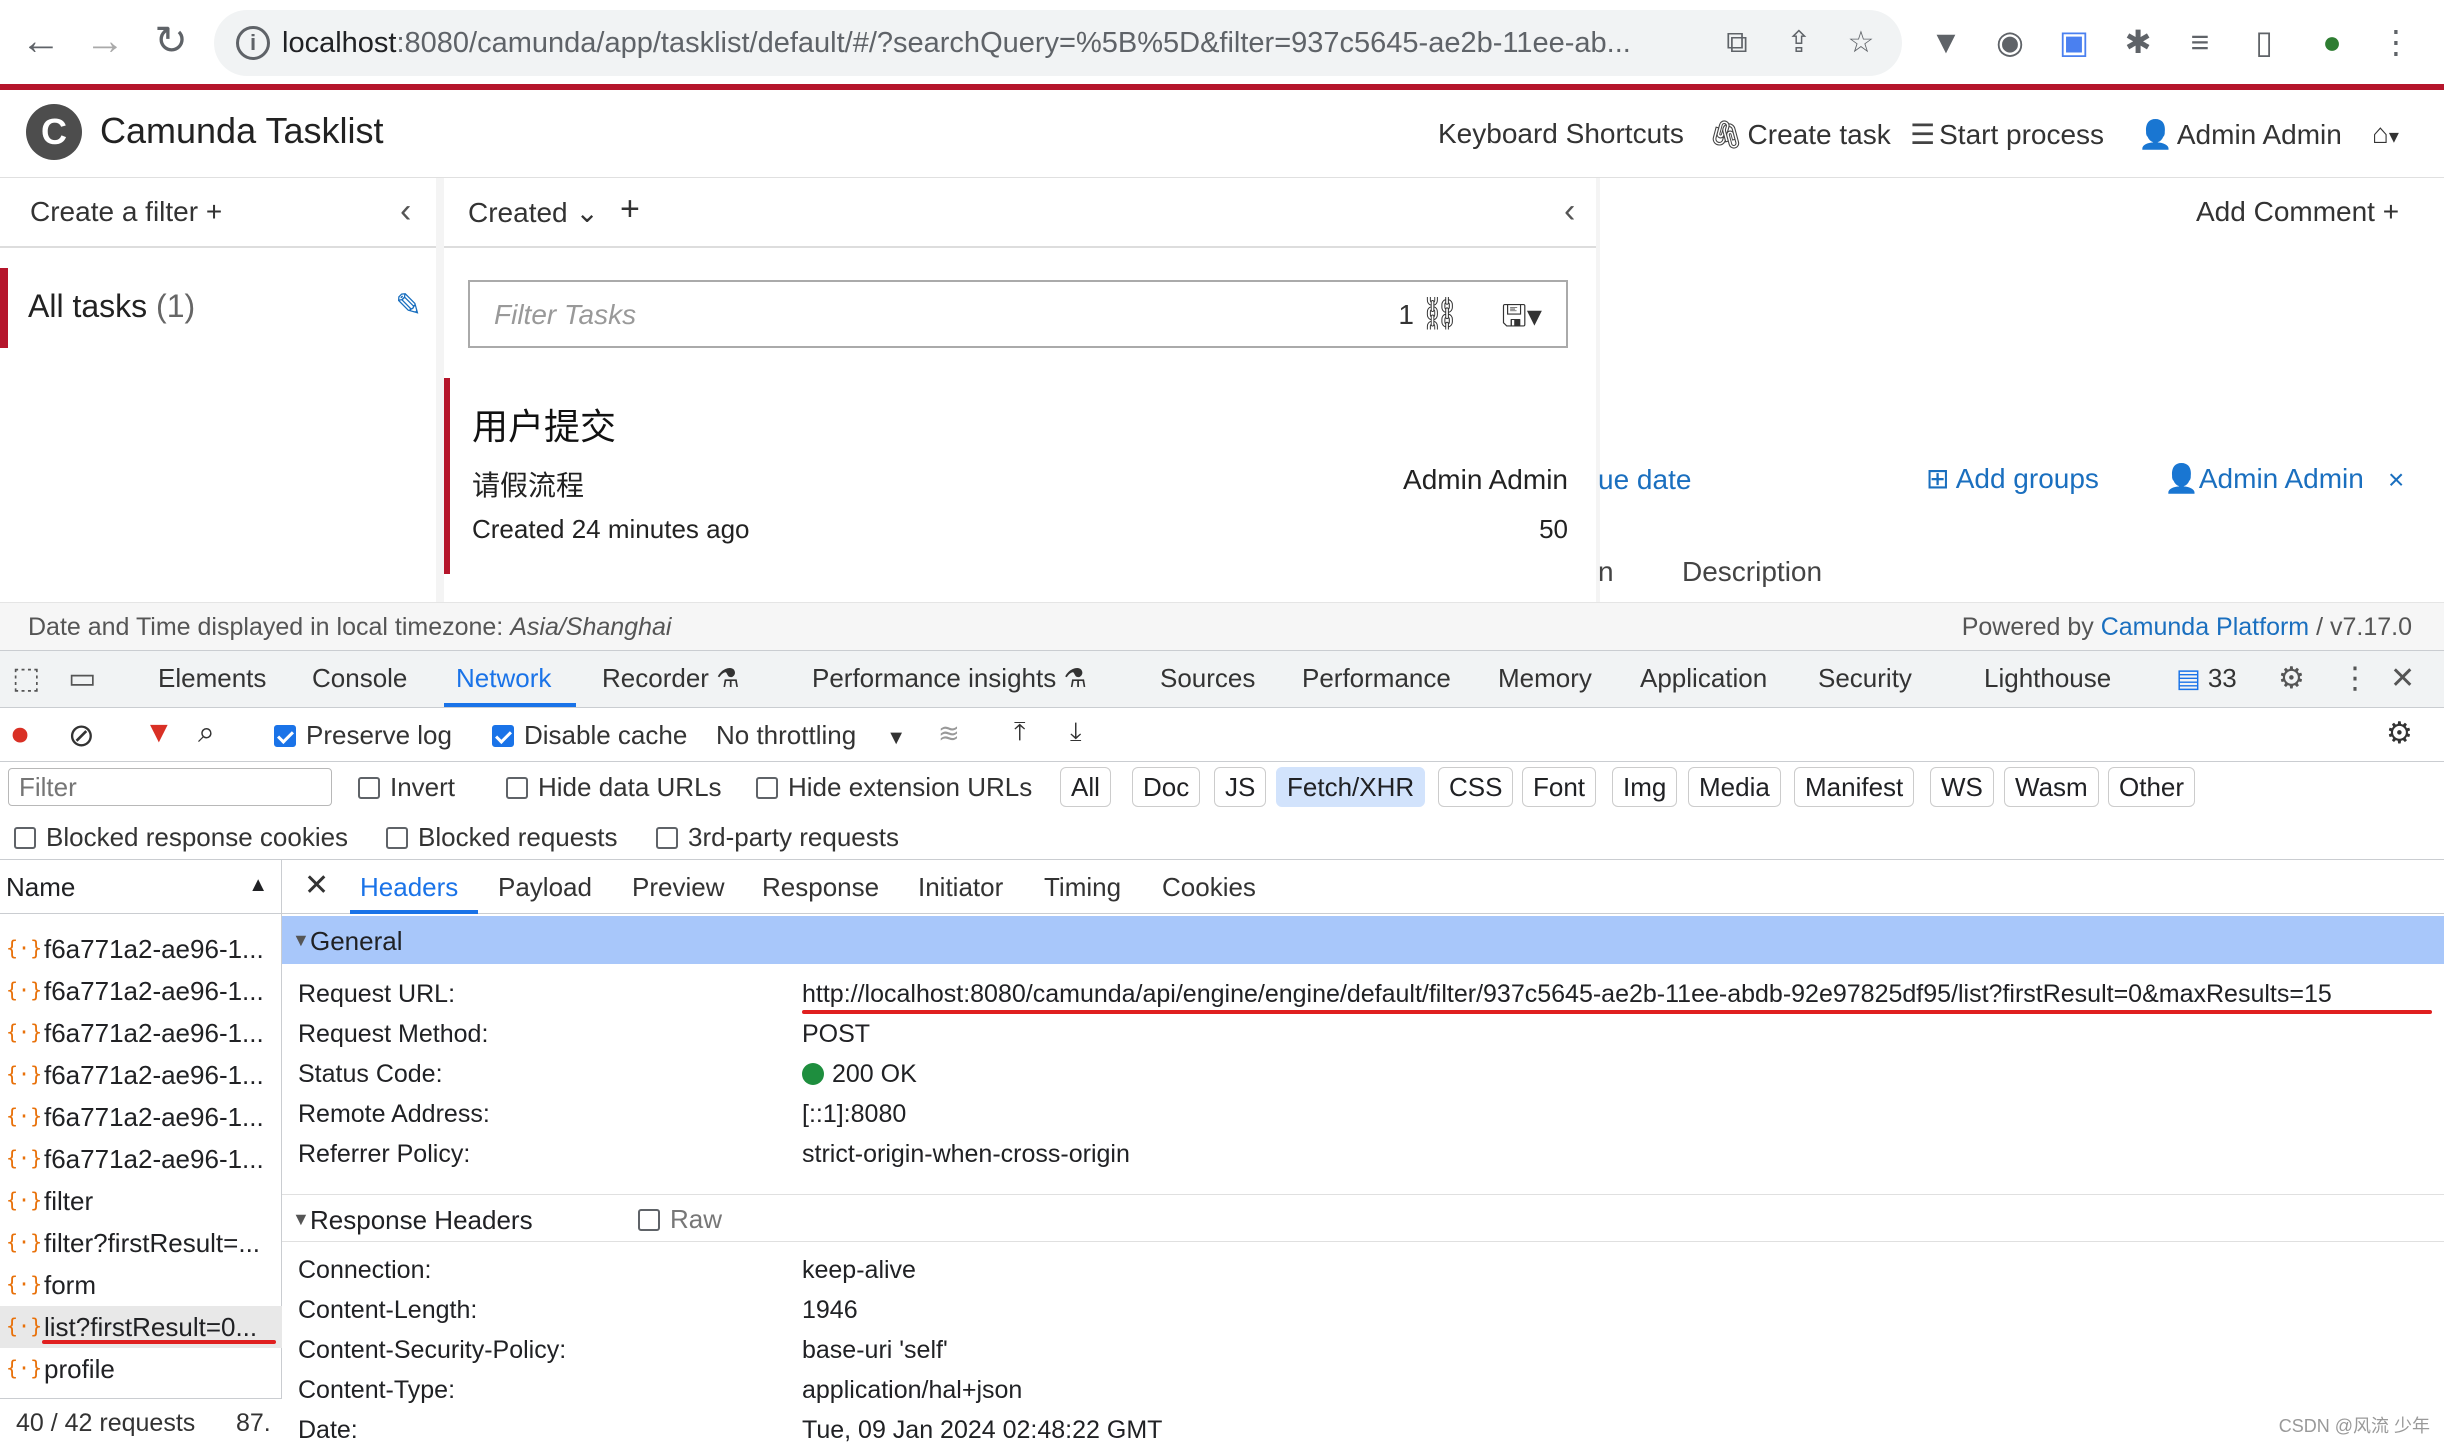 This screenshot has height=1446, width=2444. What do you see at coordinates (2264, 478) in the screenshot?
I see `assignee-link: 👤Admin Admin` at bounding box center [2264, 478].